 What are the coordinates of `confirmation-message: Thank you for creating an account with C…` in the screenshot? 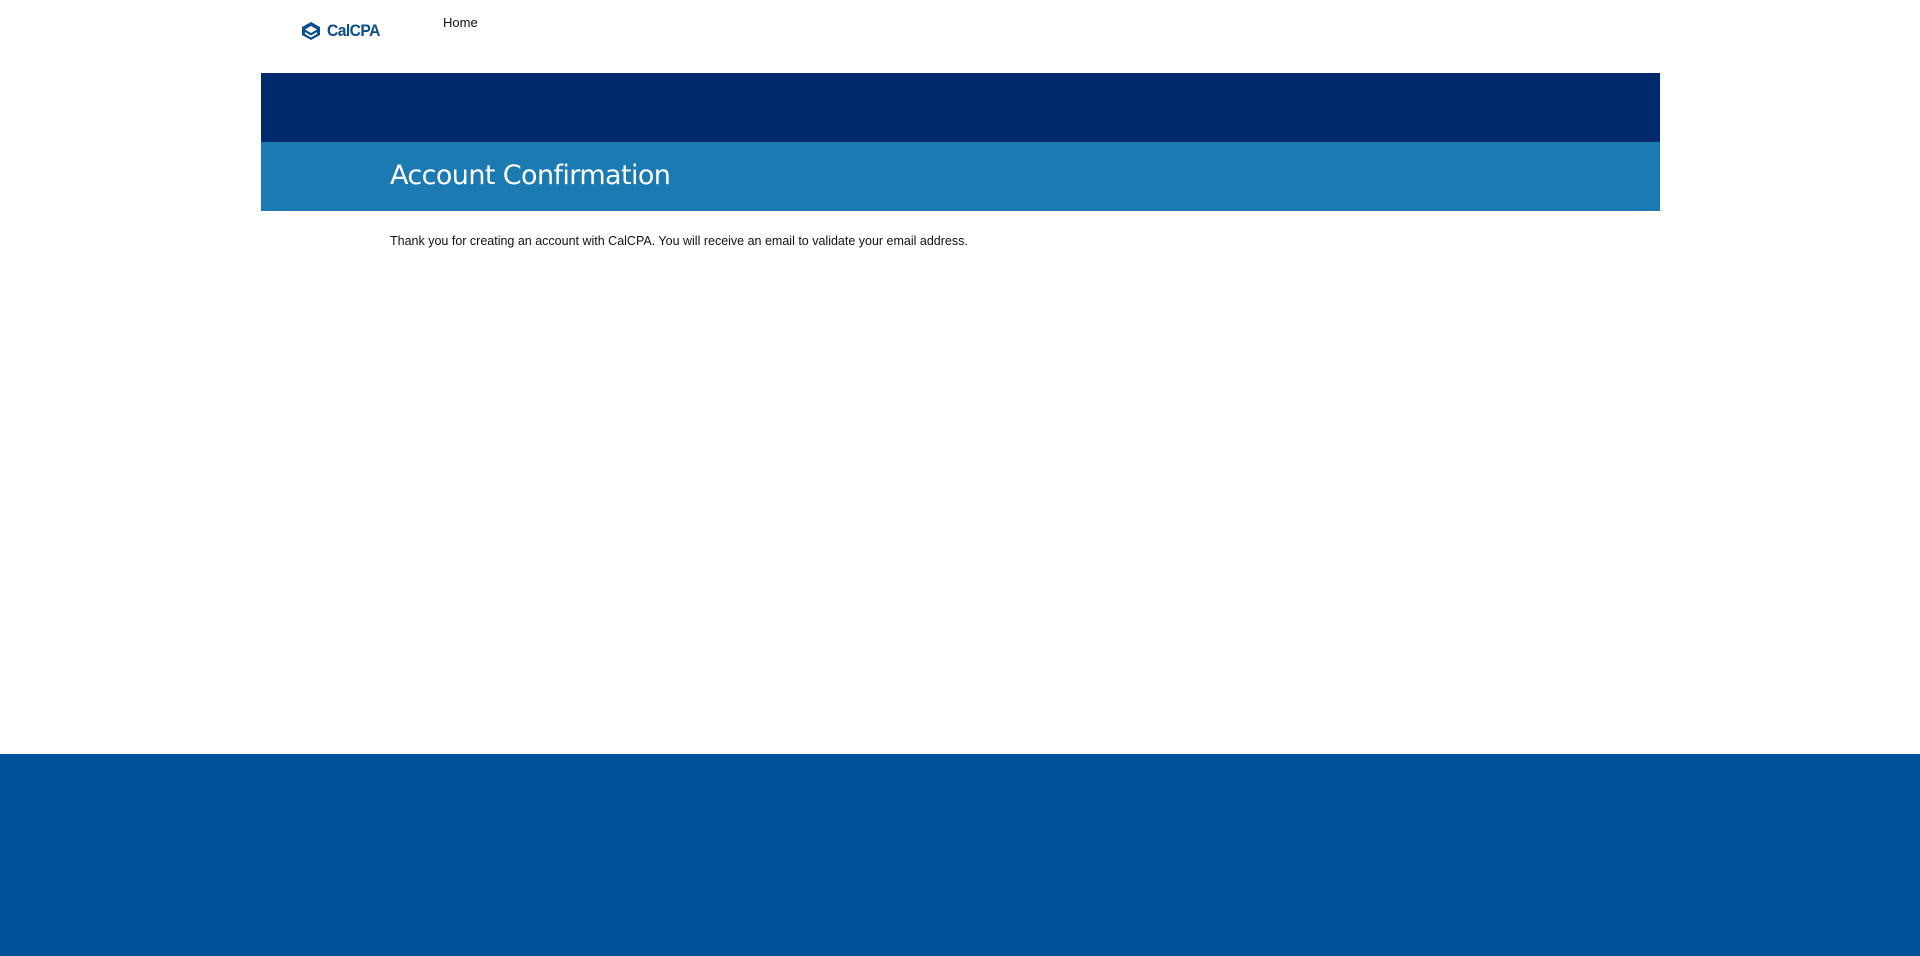 It's located at (679, 241).